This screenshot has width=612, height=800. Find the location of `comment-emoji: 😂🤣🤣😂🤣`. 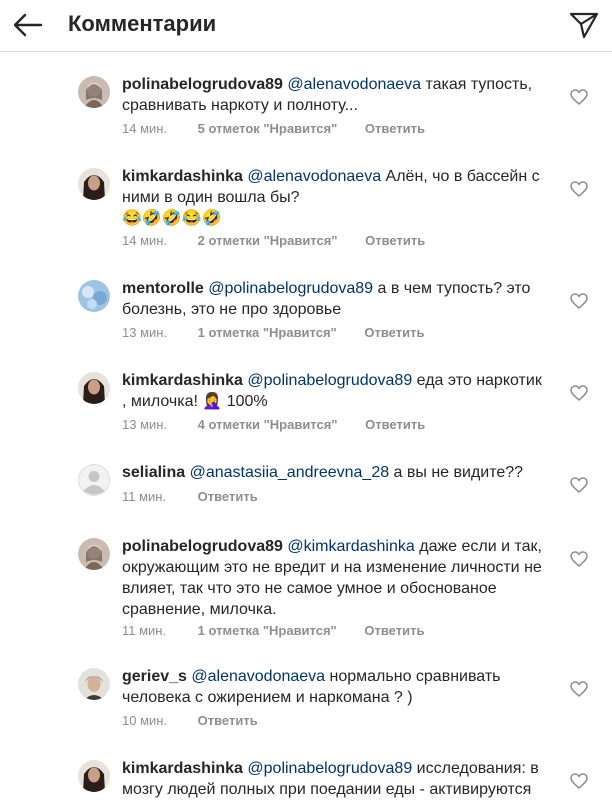

comment-emoji: 😂🤣🤣😂🤣 is located at coordinates (172, 218).